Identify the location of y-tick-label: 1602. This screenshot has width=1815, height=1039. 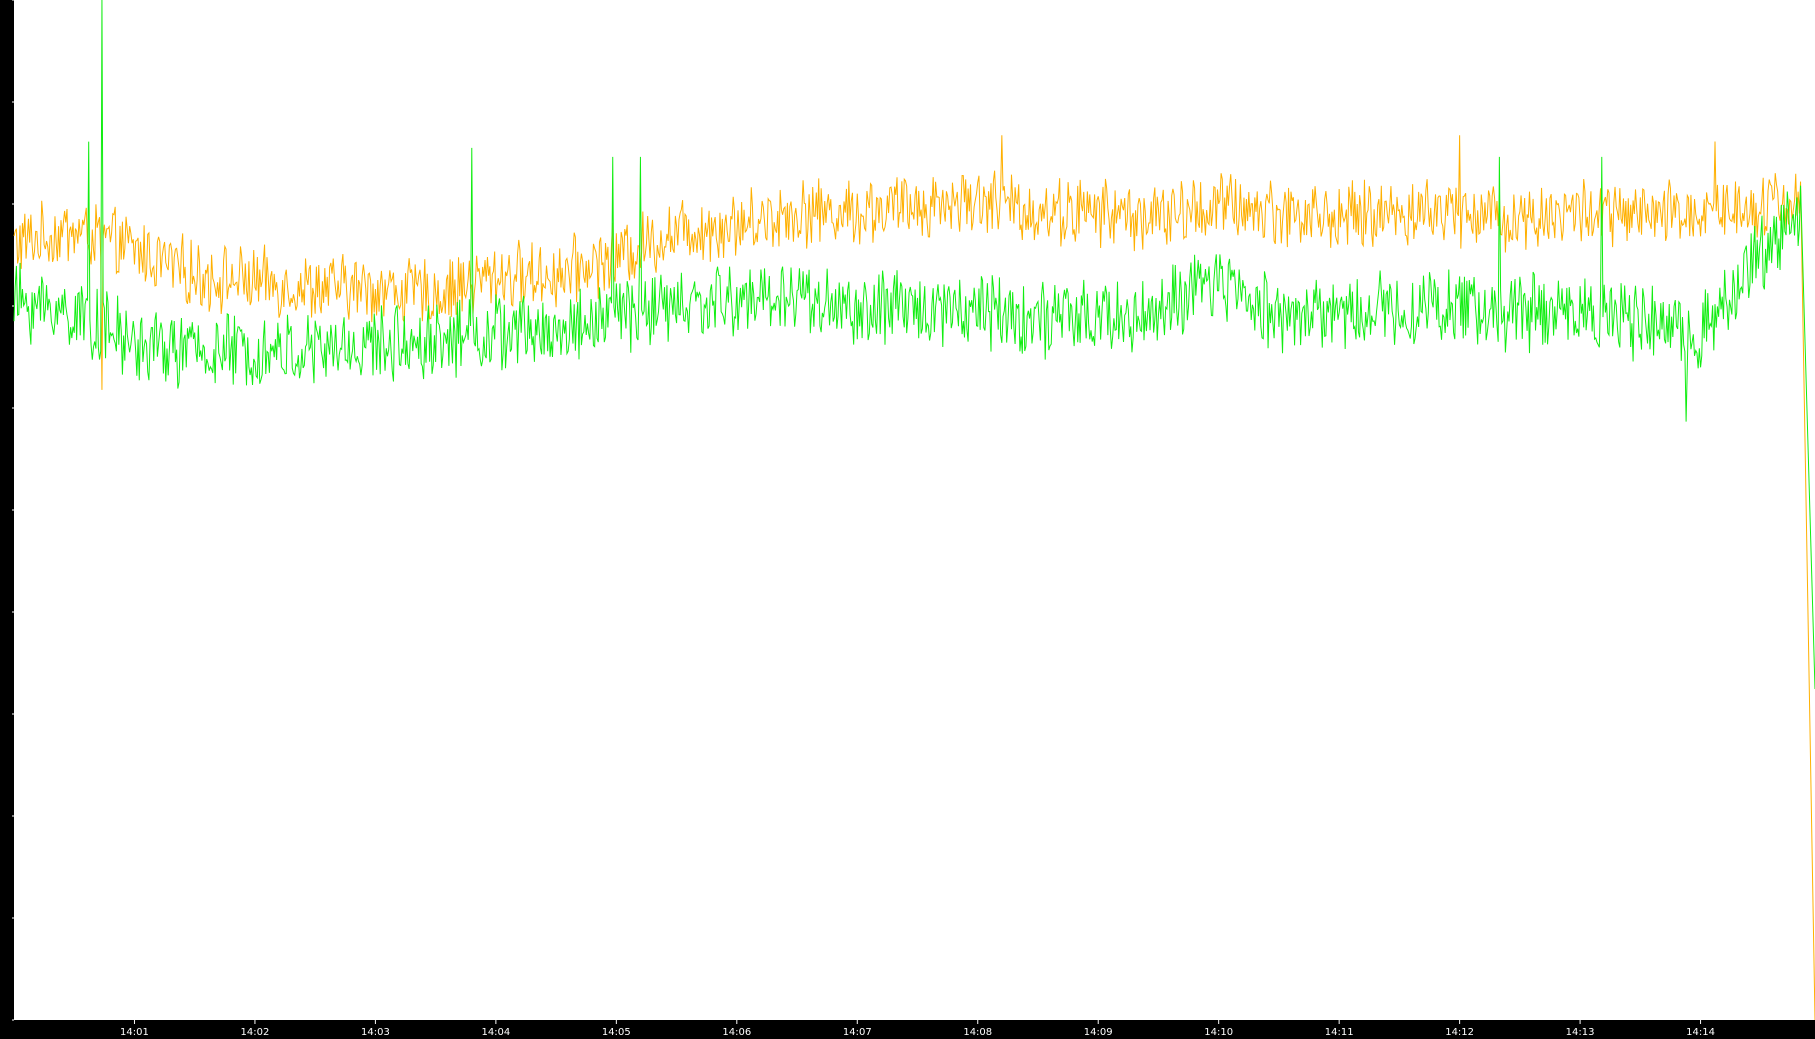
(7, 815).